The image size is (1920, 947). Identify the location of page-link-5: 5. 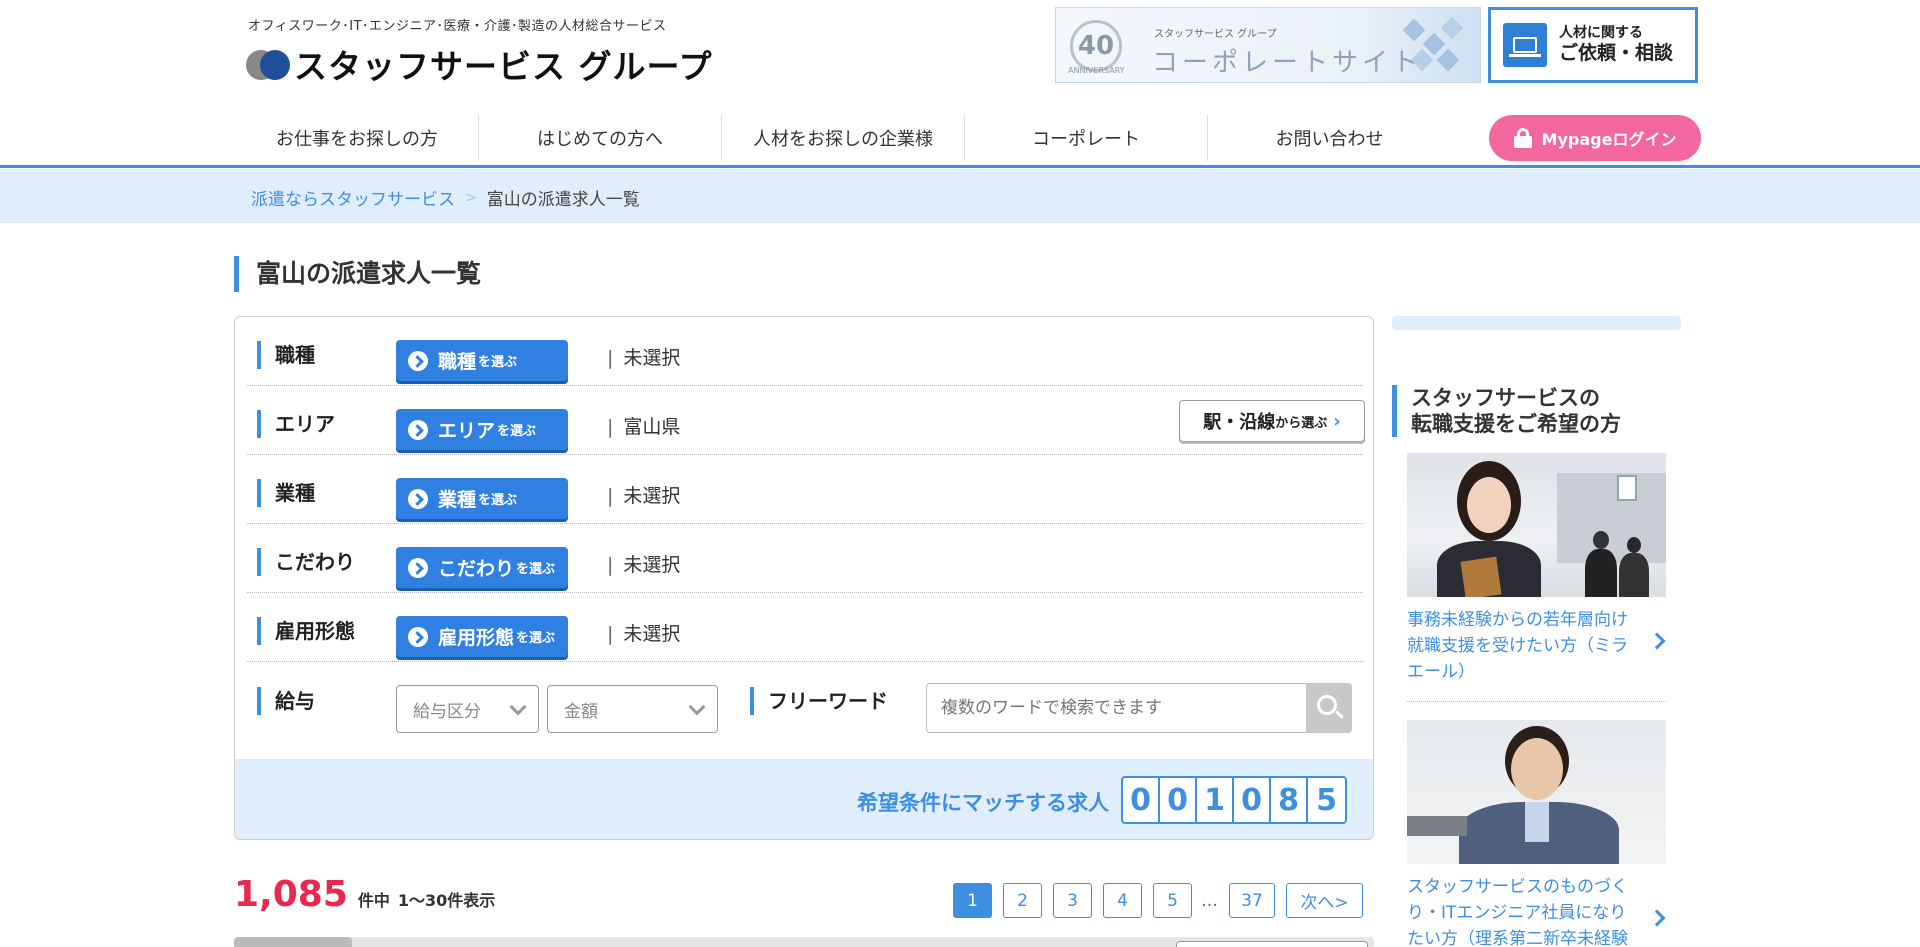
(1172, 900).